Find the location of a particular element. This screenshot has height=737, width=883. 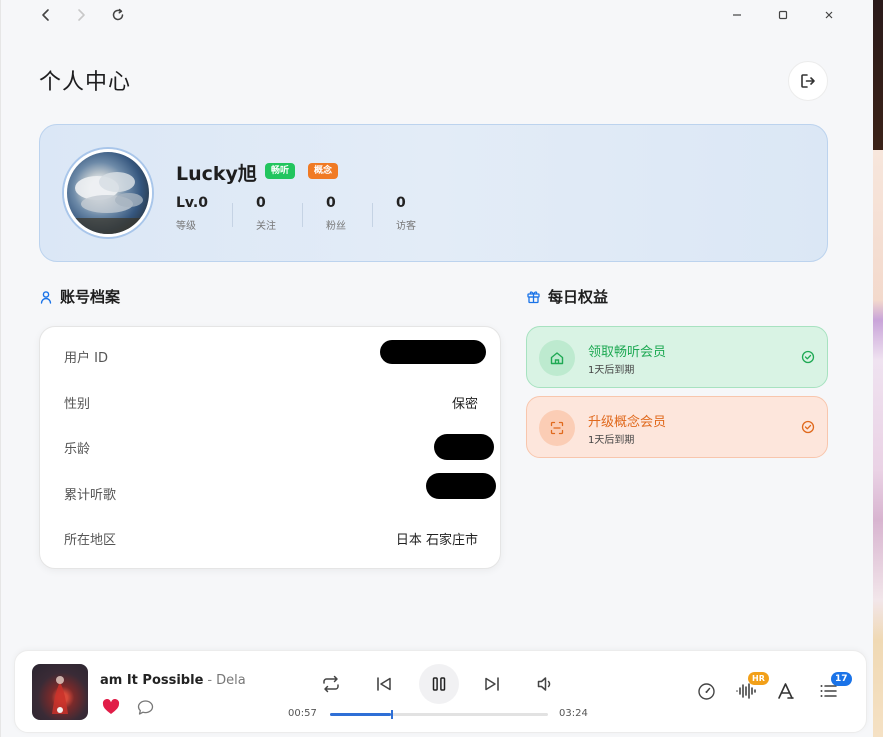

lyrics-button is located at coordinates (786, 691).